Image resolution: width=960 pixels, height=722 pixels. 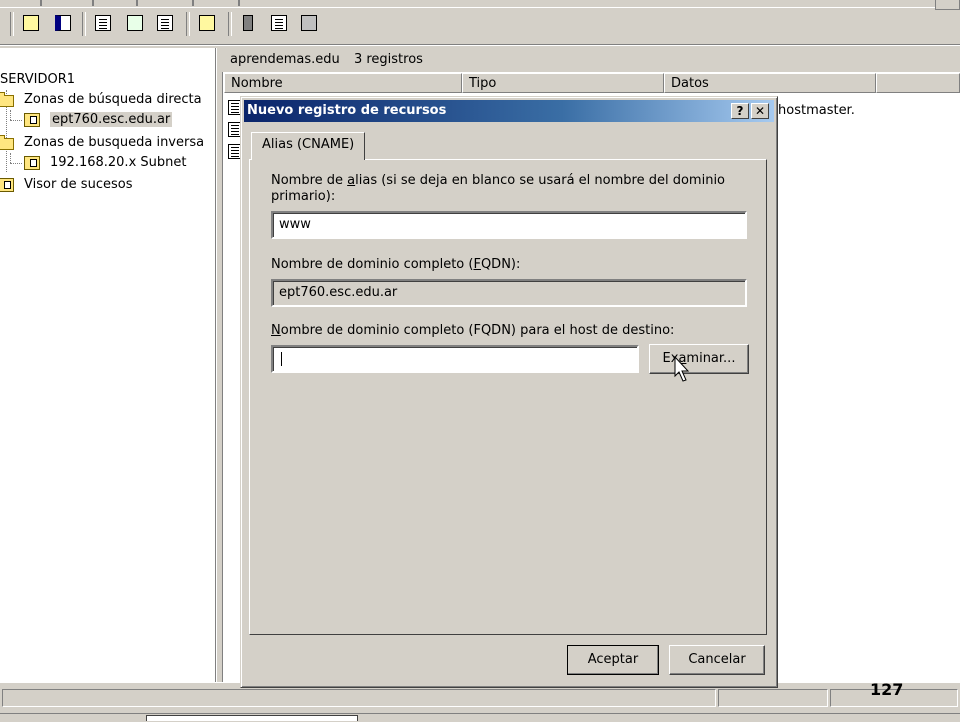 I want to click on fqdn-field: ept760.esc.edu.ar, so click(x=509, y=293).